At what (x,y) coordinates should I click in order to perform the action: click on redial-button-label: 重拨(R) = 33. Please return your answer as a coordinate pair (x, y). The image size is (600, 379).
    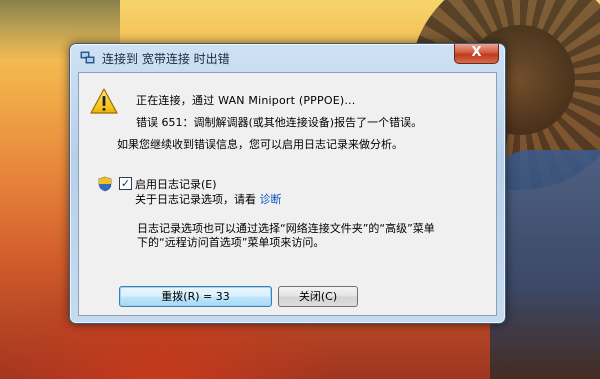
    Looking at the image, I should click on (195, 296).